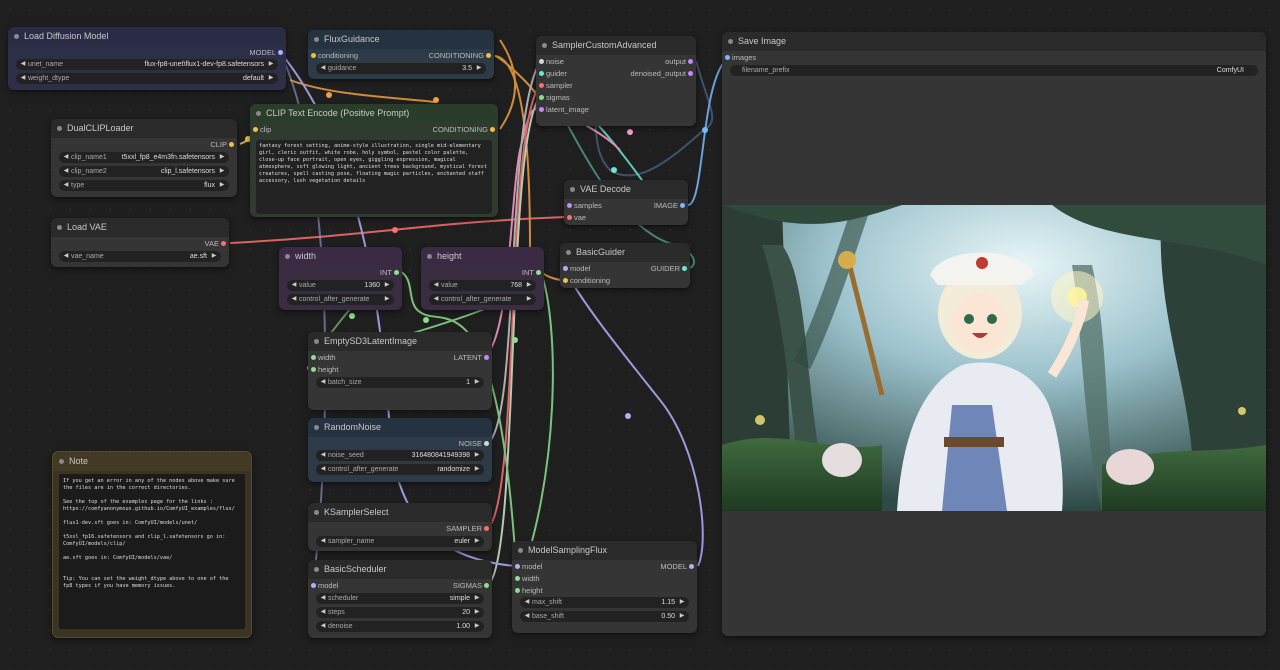  I want to click on input-latent-image: latent_image, so click(564, 110).